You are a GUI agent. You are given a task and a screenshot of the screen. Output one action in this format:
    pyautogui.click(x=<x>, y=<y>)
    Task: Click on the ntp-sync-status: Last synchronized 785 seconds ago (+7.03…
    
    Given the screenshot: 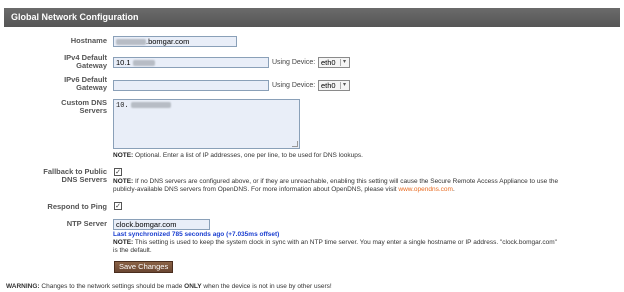 What is the action you would take?
    pyautogui.click(x=196, y=234)
    